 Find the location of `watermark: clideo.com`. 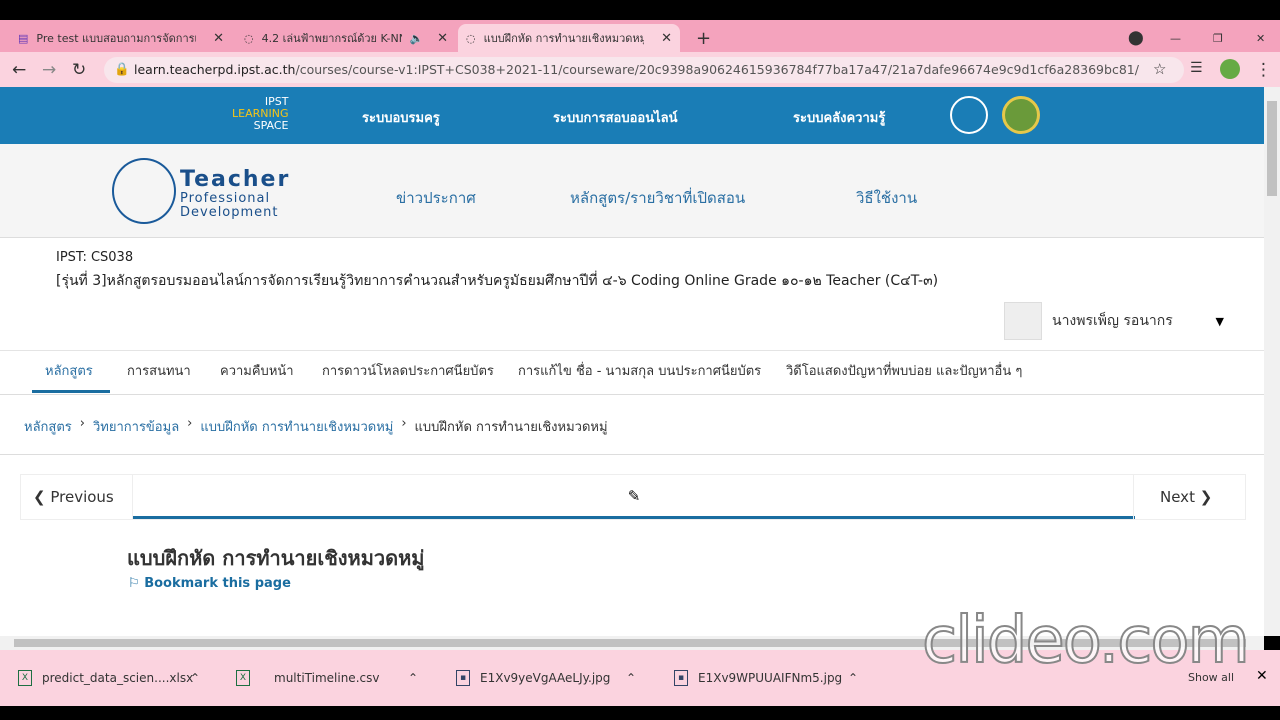

watermark: clideo.com is located at coordinates (1086, 641).